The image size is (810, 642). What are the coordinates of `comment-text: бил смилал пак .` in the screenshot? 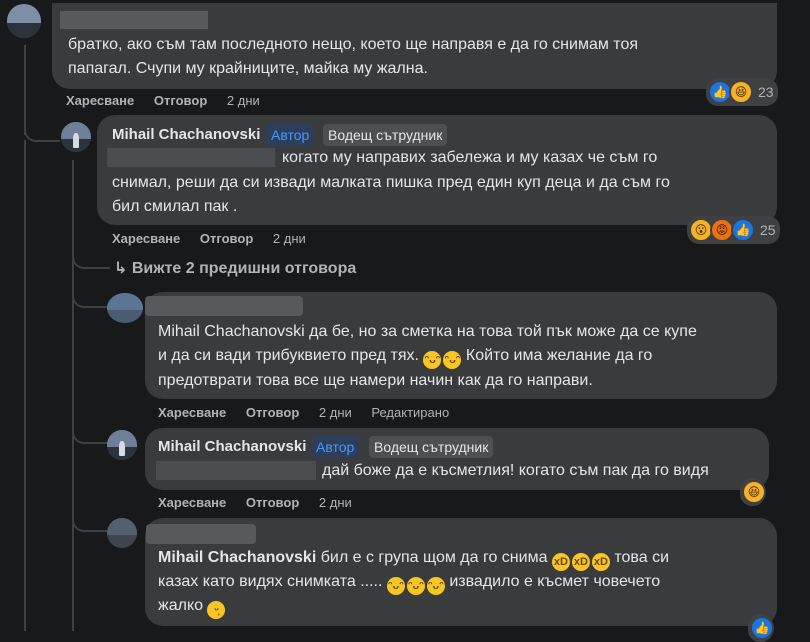 It's located at (175, 206).